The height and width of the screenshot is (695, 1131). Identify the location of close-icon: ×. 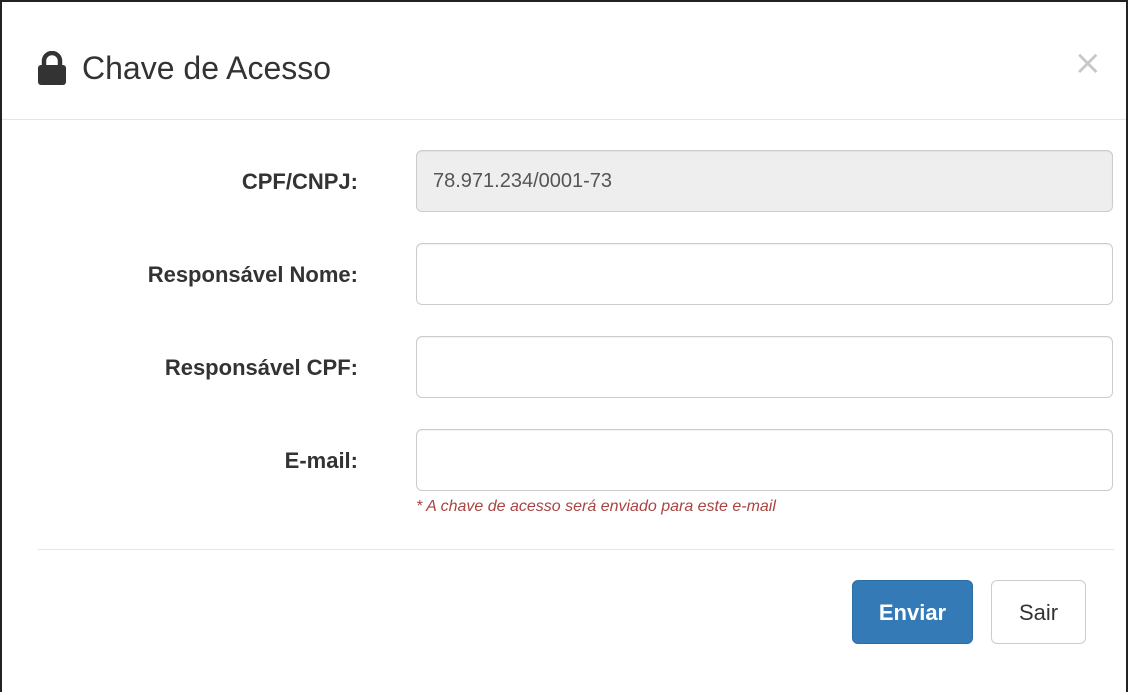
(1088, 63).